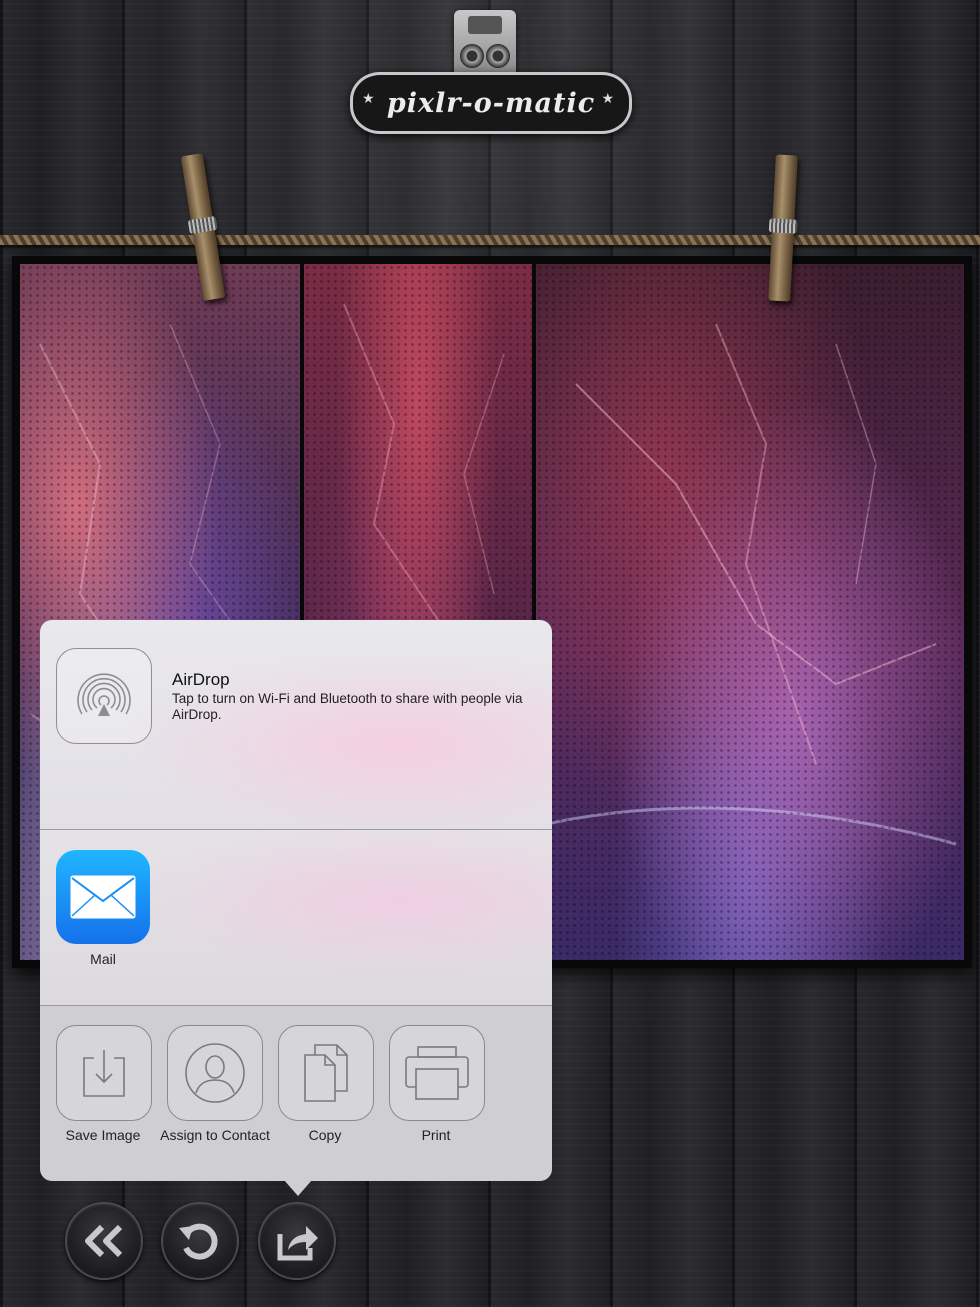  I want to click on back-double-chevron-icon, so click(104, 1241).